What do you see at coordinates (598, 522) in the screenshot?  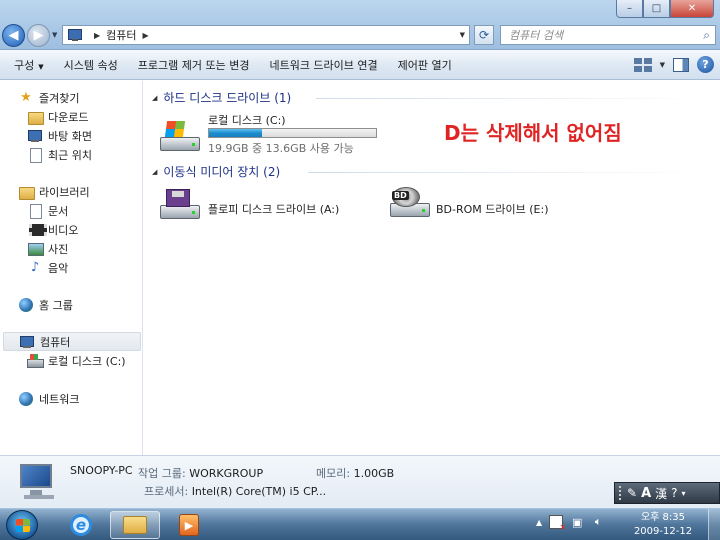 I see `volume-icon: 🔈︎` at bounding box center [598, 522].